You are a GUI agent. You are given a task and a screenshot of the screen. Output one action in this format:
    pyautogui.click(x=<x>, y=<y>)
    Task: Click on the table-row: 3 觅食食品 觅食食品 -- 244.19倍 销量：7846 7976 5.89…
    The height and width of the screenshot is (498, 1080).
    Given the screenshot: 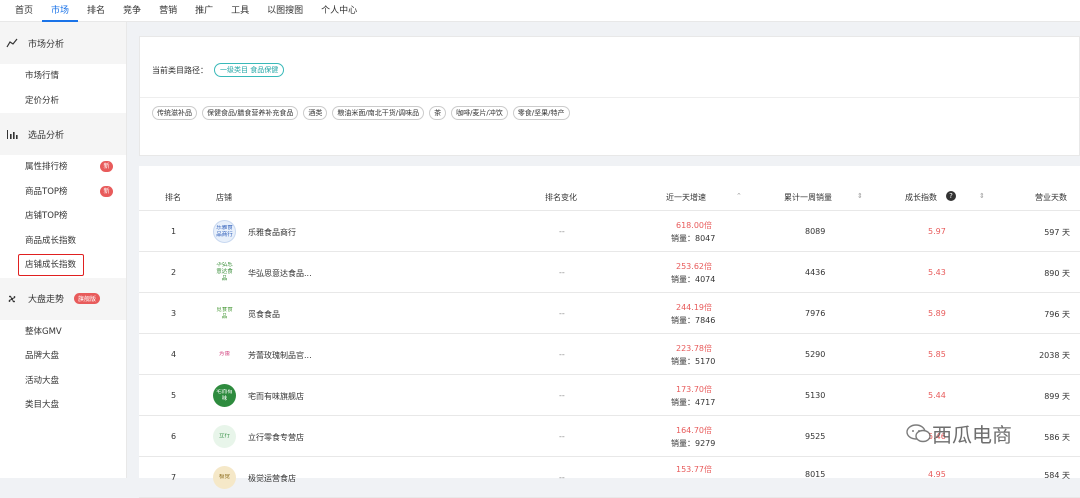 What is the action you would take?
    pyautogui.click(x=609, y=313)
    